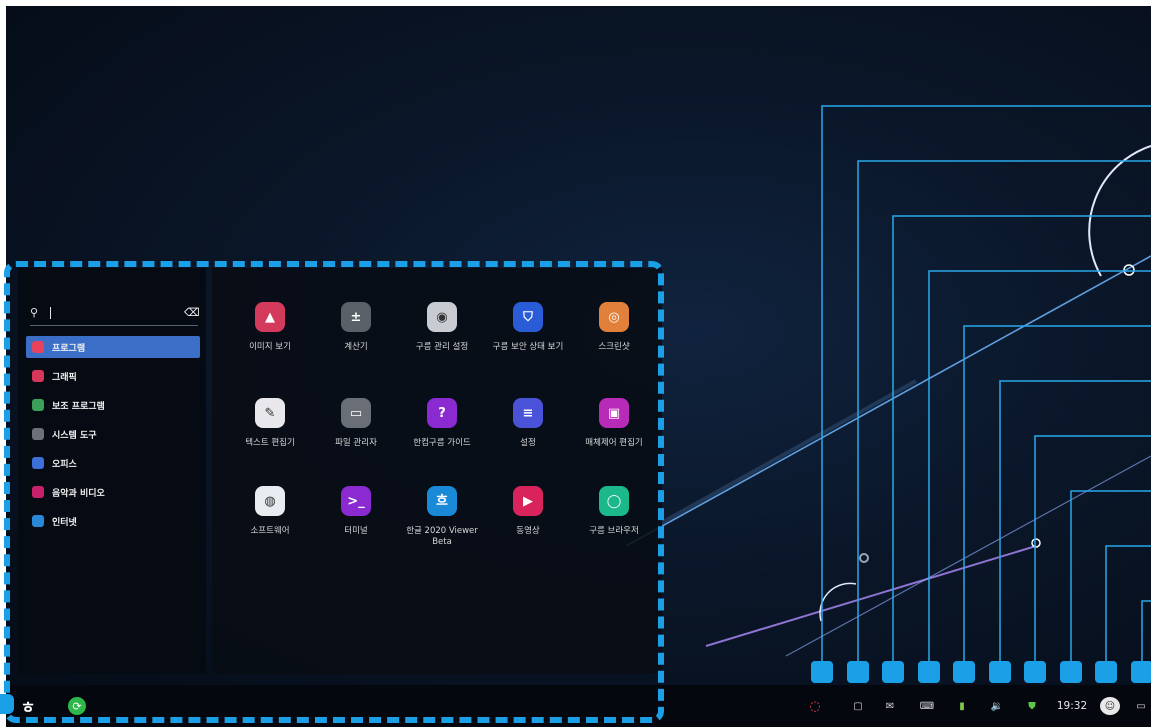 Image resolution: width=1151 pixels, height=727 pixels. I want to click on calculator-icon: ±, so click(356, 317).